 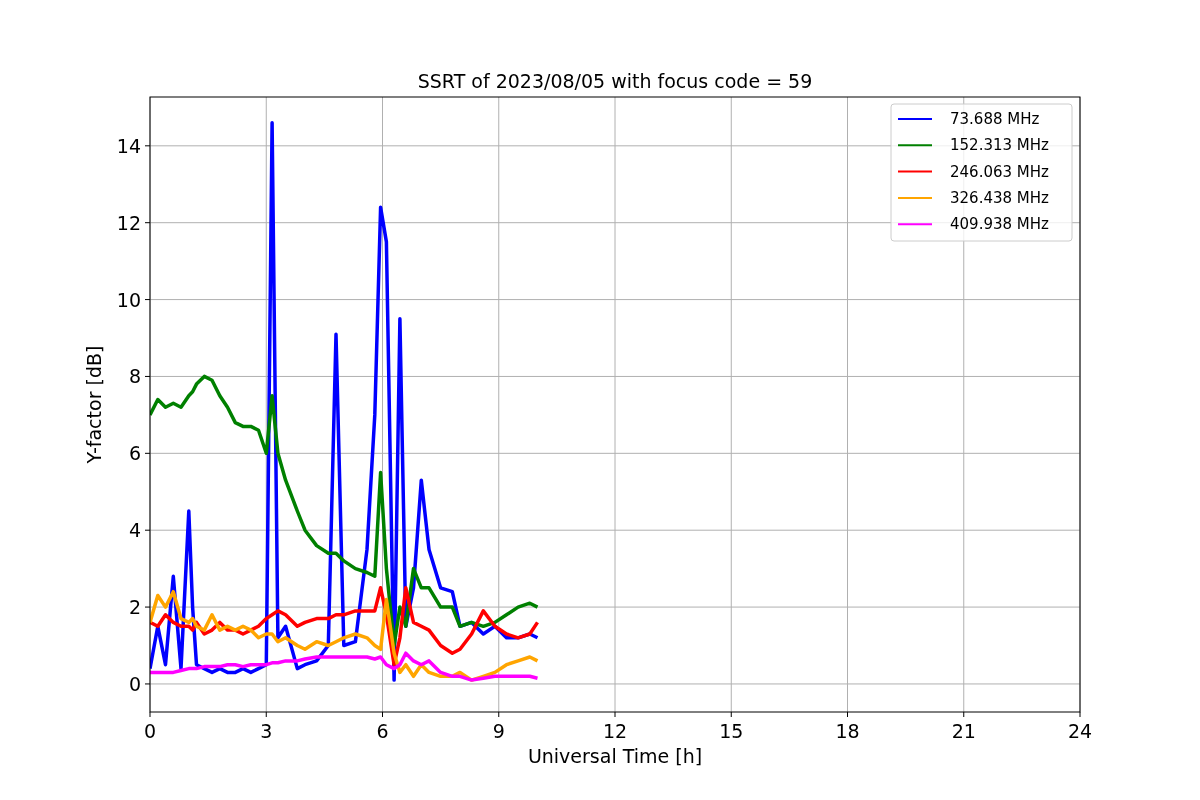 I want to click on x-tick-label: 21, so click(x=963, y=731).